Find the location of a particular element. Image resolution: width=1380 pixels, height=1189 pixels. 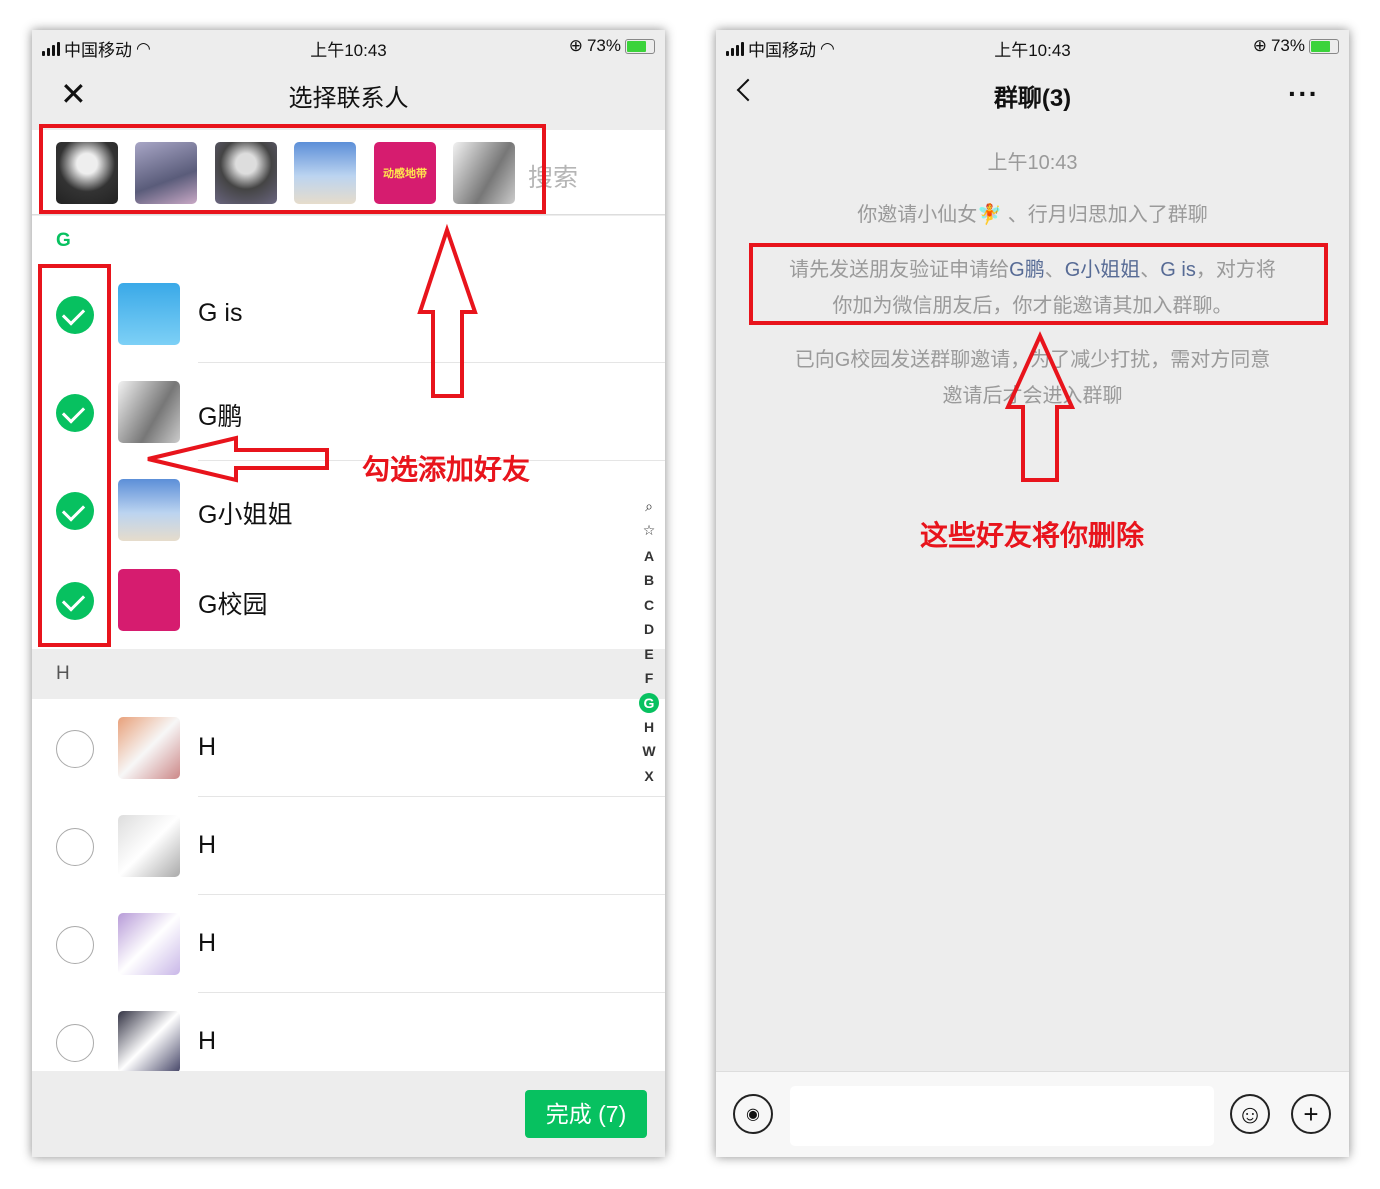

annotation-arrows is located at coordinates (611, 353).